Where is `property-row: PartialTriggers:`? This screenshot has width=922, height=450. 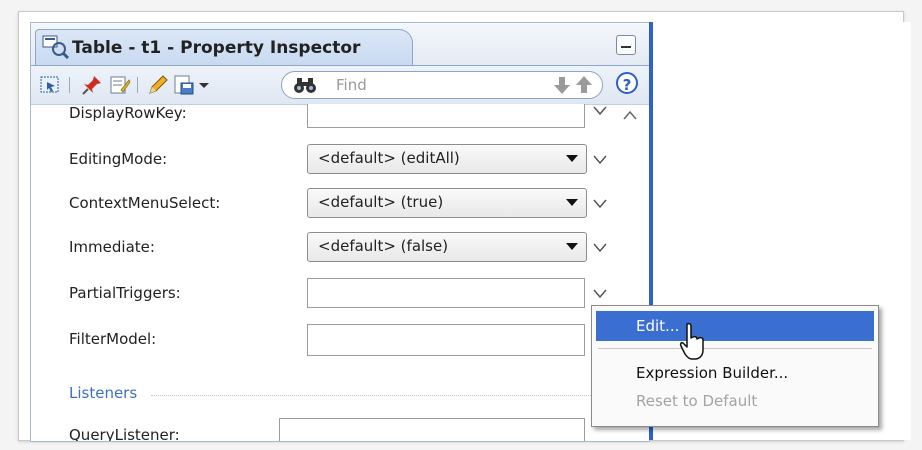
property-row: PartialTriggers: is located at coordinates (331, 294).